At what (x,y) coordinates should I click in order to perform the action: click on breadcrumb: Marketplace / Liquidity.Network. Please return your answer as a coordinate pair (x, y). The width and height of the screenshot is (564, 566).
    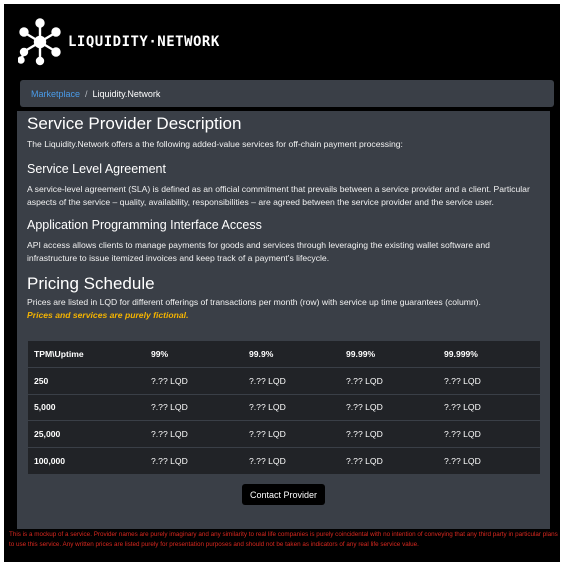
    Looking at the image, I should click on (287, 93).